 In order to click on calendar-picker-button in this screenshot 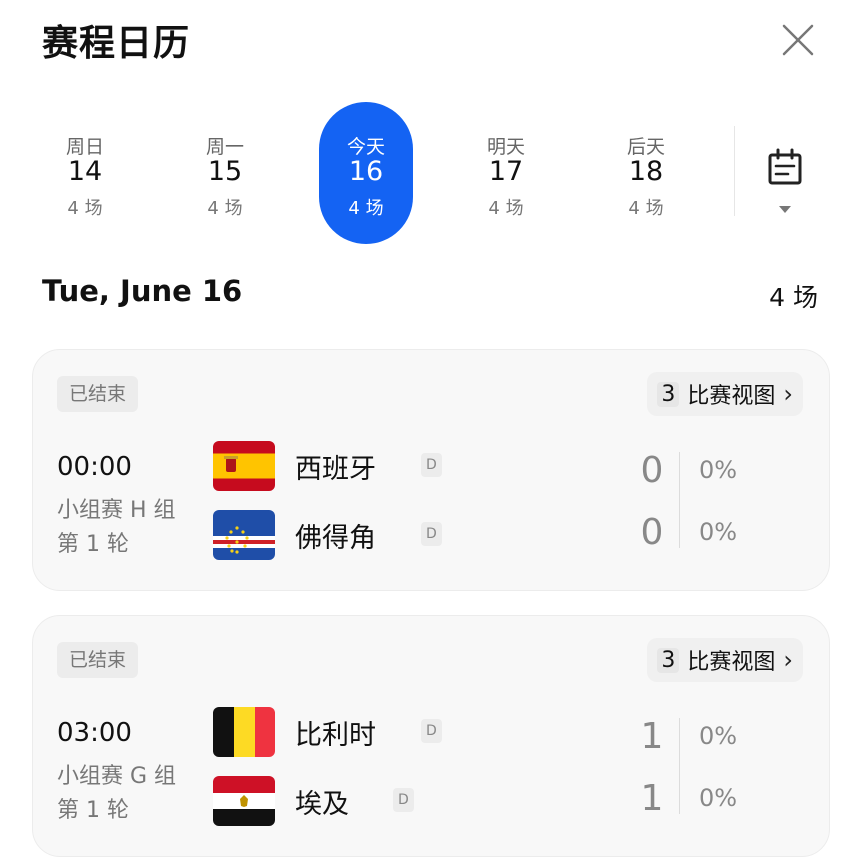, I will do `click(785, 183)`.